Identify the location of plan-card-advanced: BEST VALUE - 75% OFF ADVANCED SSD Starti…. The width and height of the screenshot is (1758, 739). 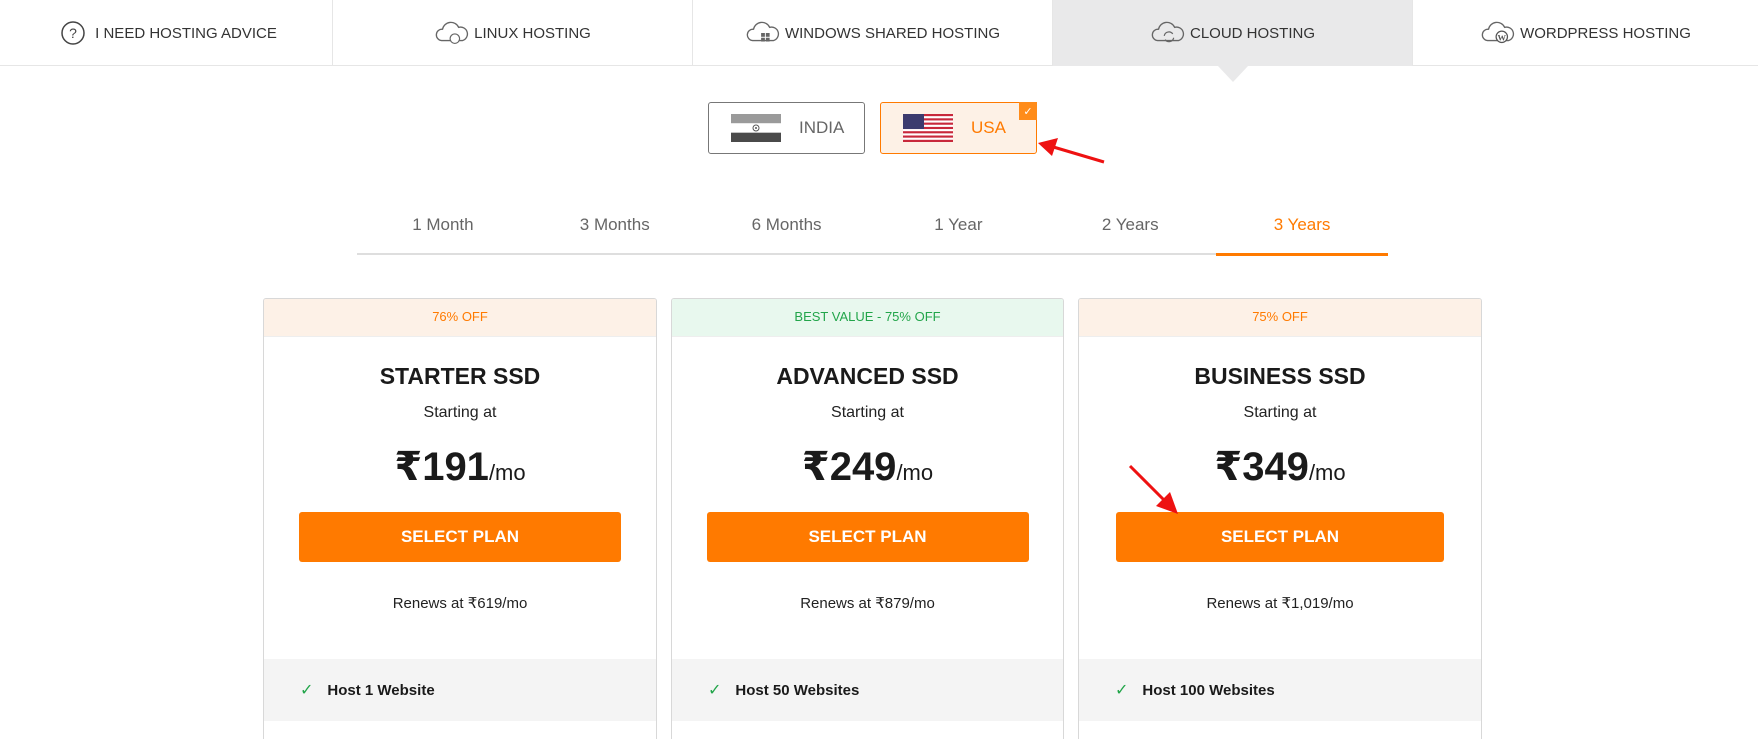
(867, 518).